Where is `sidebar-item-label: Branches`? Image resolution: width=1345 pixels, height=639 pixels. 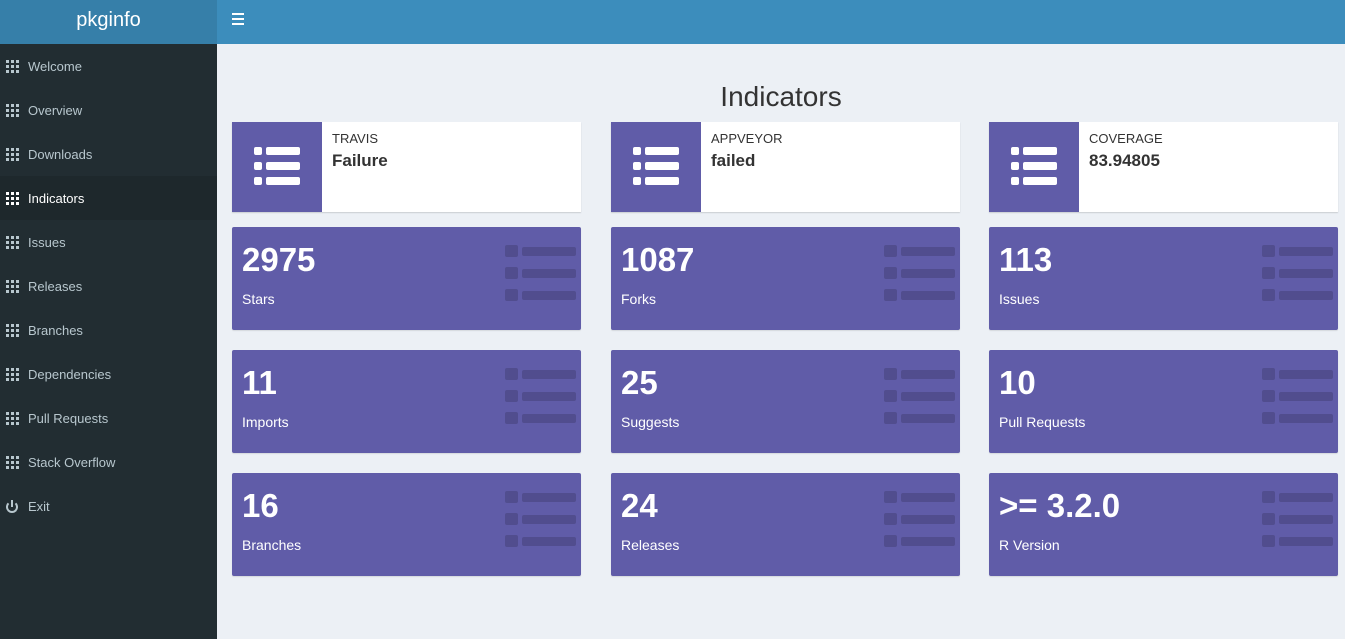
sidebar-item-label: Branches is located at coordinates (55, 330).